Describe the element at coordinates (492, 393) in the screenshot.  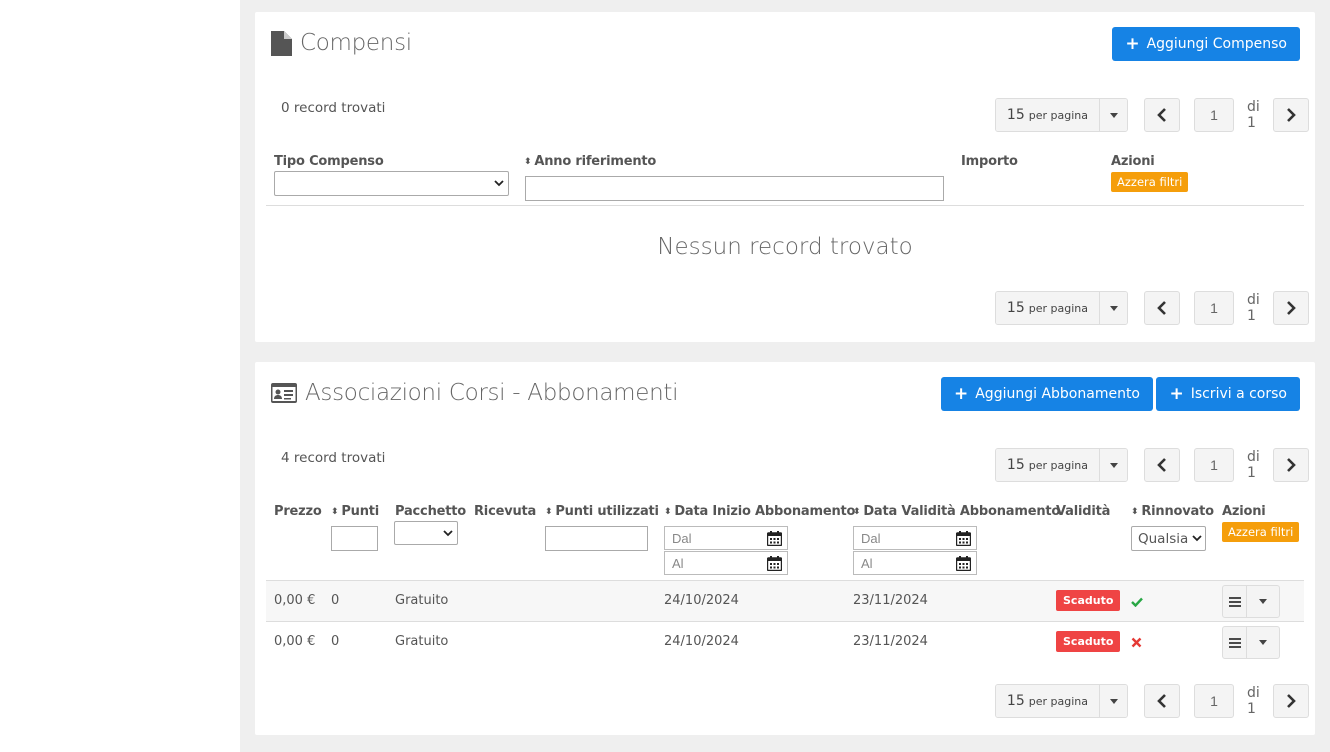
I see `abbonamenti-title-text: Associazioni Corsi - Abbonamenti` at that location.